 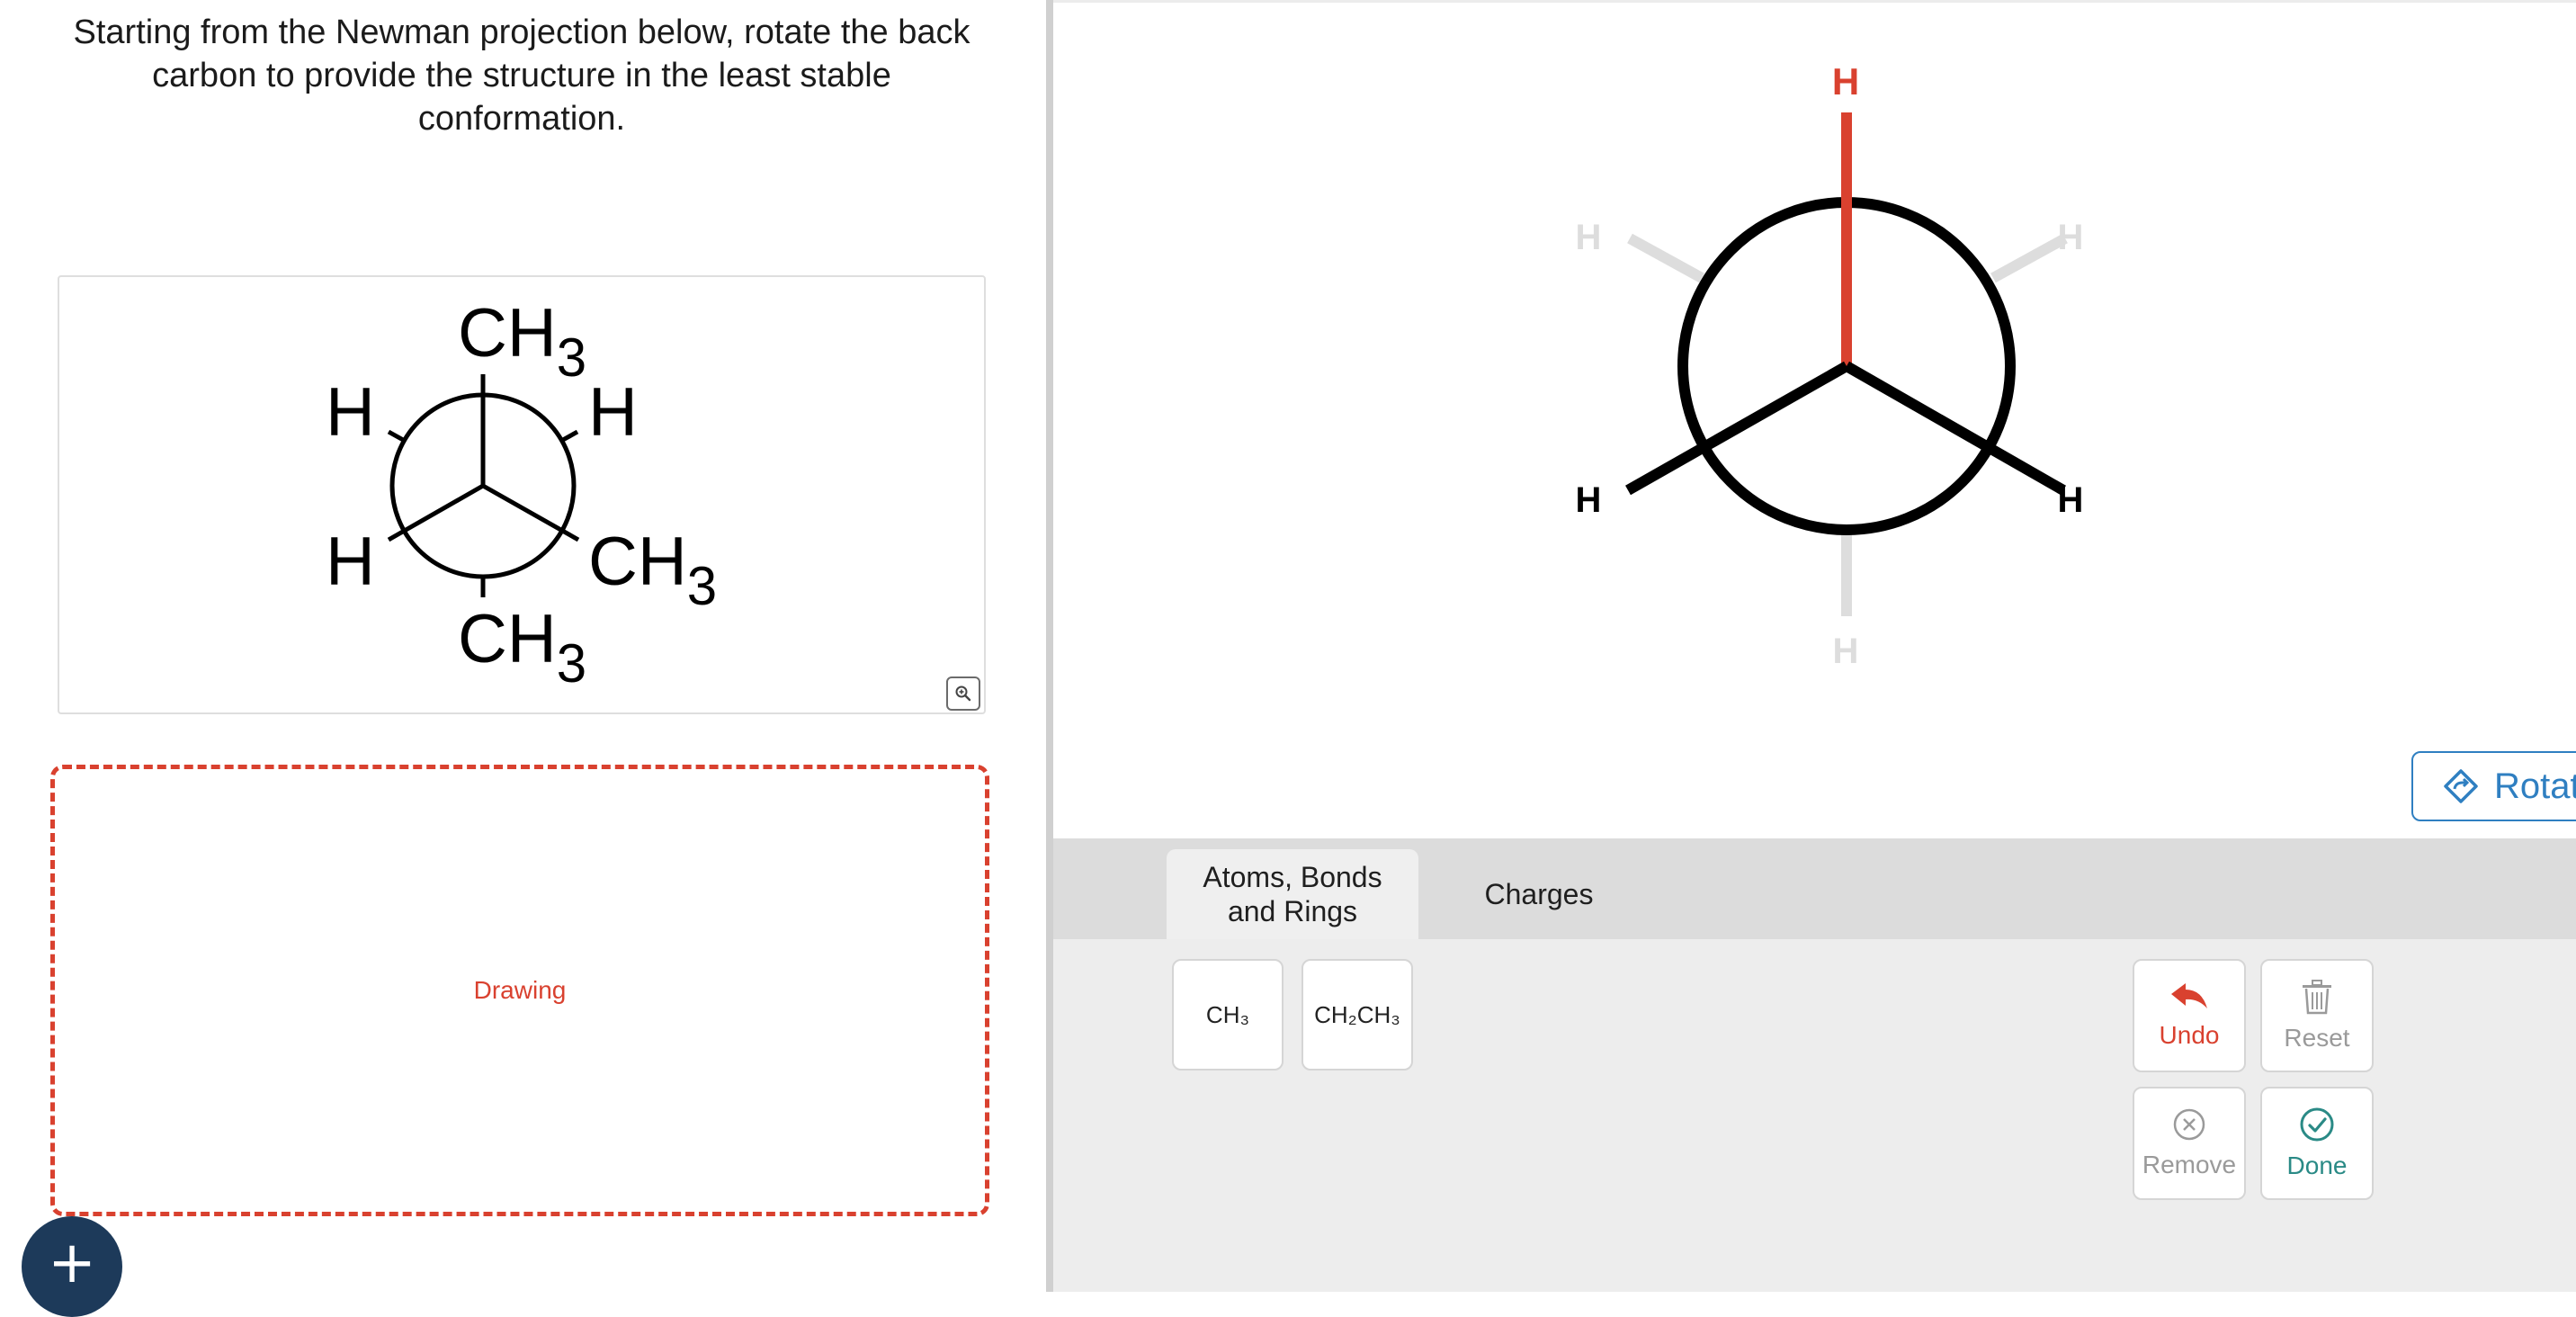 What do you see at coordinates (350, 562) in the screenshot?
I see `given-label-lower-left: H` at bounding box center [350, 562].